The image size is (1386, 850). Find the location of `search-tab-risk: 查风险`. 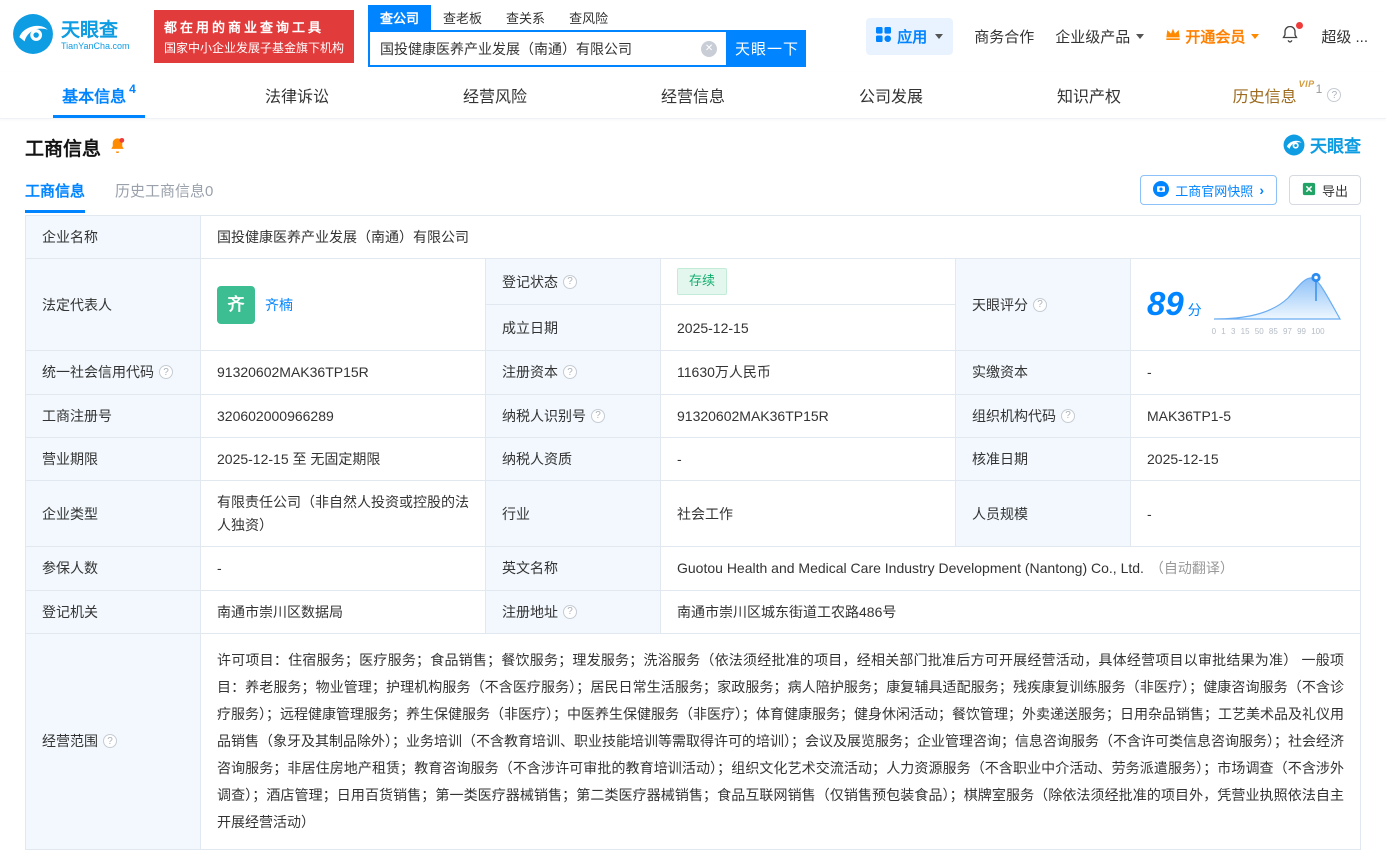

search-tab-risk: 查风险 is located at coordinates (588, 17).